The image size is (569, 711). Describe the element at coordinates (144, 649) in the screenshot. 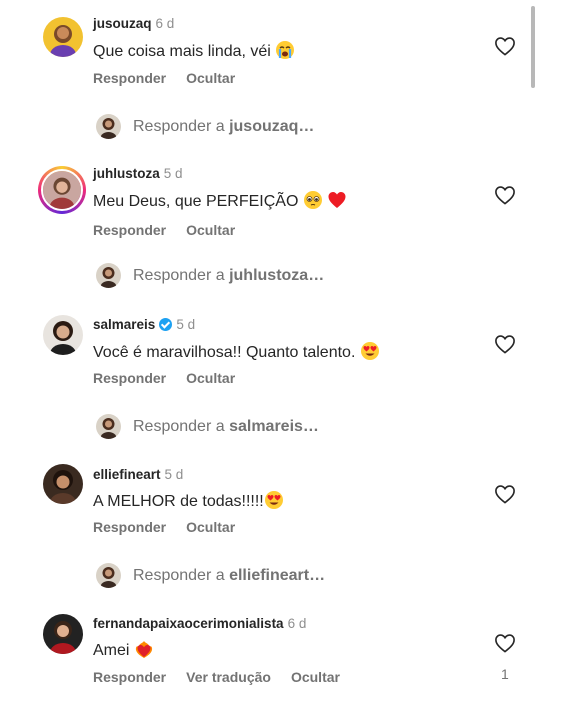

I see `heart-on-fire-icon` at that location.